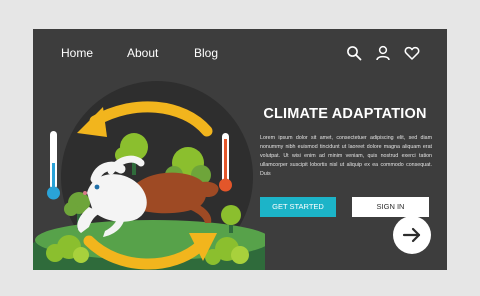  I want to click on next-slide-button, so click(412, 235).